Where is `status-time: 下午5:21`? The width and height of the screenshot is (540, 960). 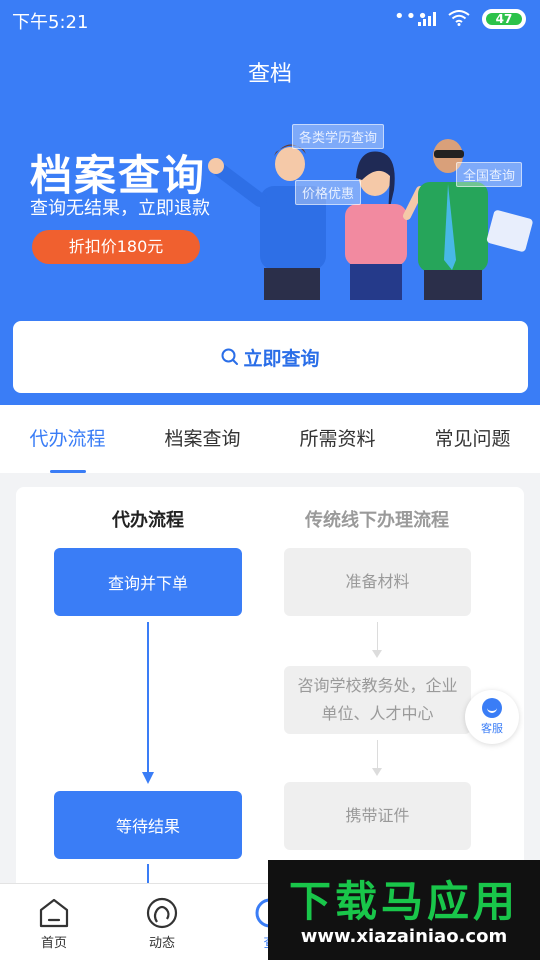
status-time: 下午5:21 is located at coordinates (50, 22).